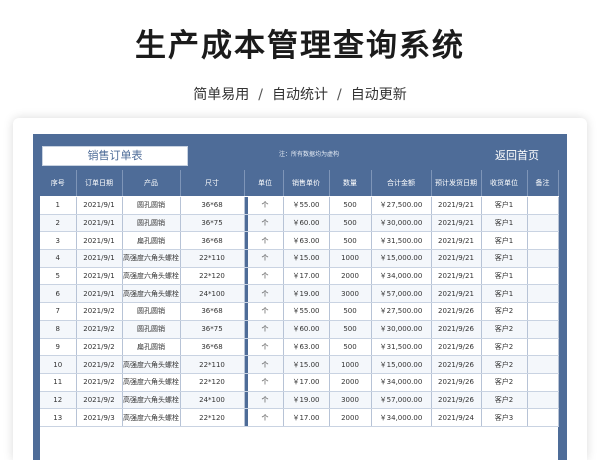 This screenshot has width=600, height=460. I want to click on cell-index: 13, so click(58, 417).